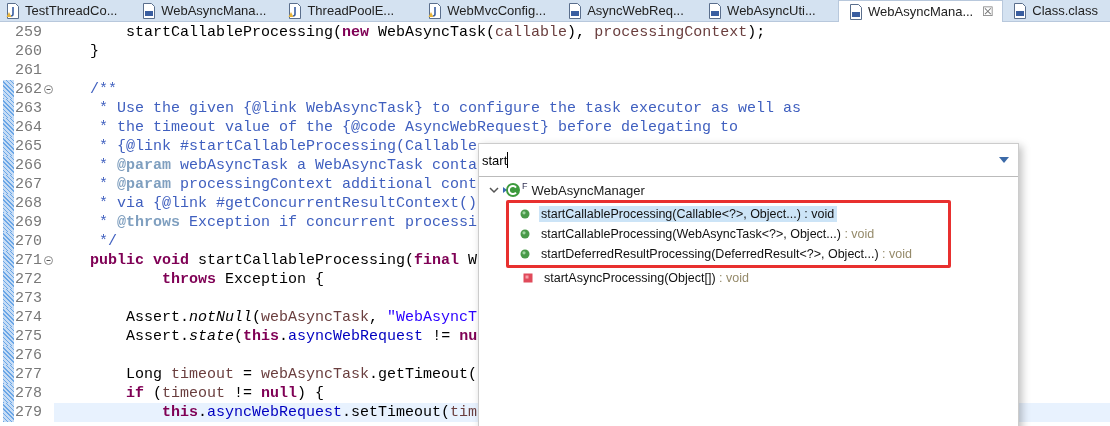 The width and height of the screenshot is (1110, 426). Describe the element at coordinates (28, 203) in the screenshot. I see `line-number: 268` at that location.